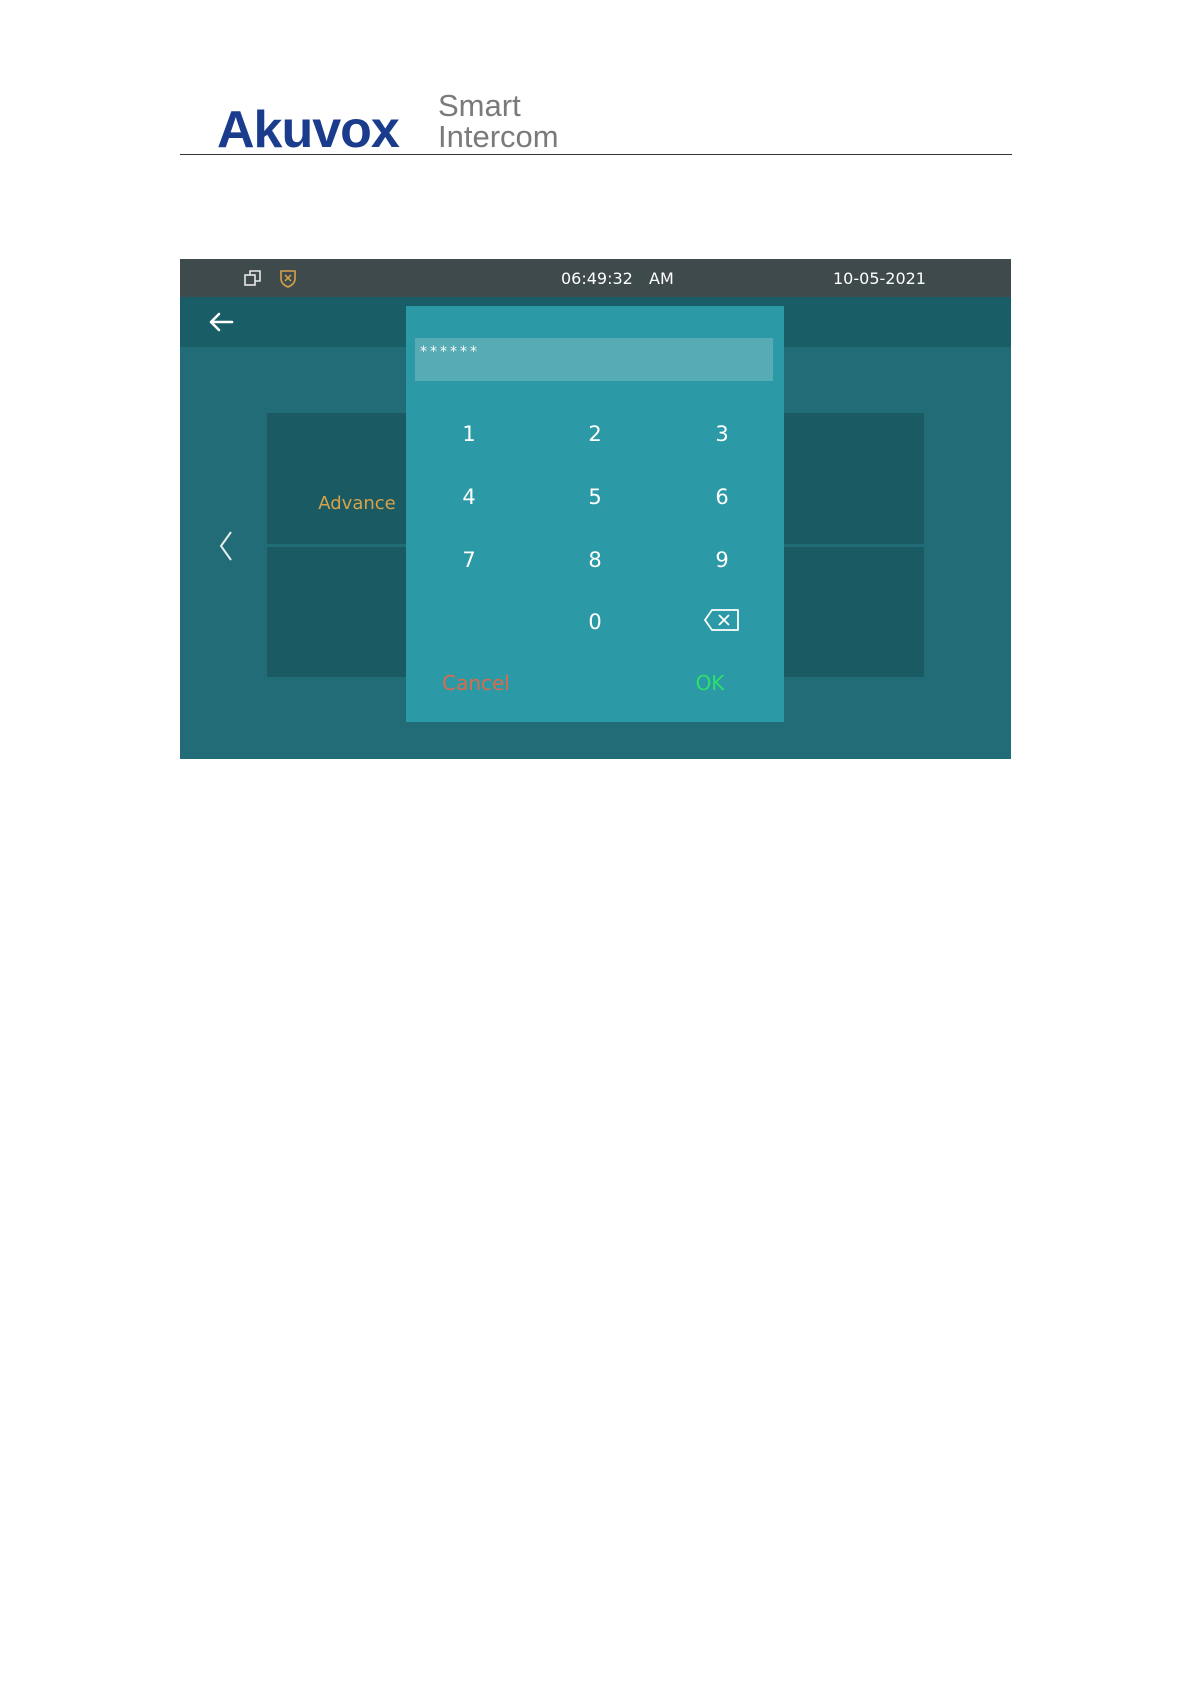 The image size is (1191, 1684). I want to click on key-8: 8, so click(595, 560).